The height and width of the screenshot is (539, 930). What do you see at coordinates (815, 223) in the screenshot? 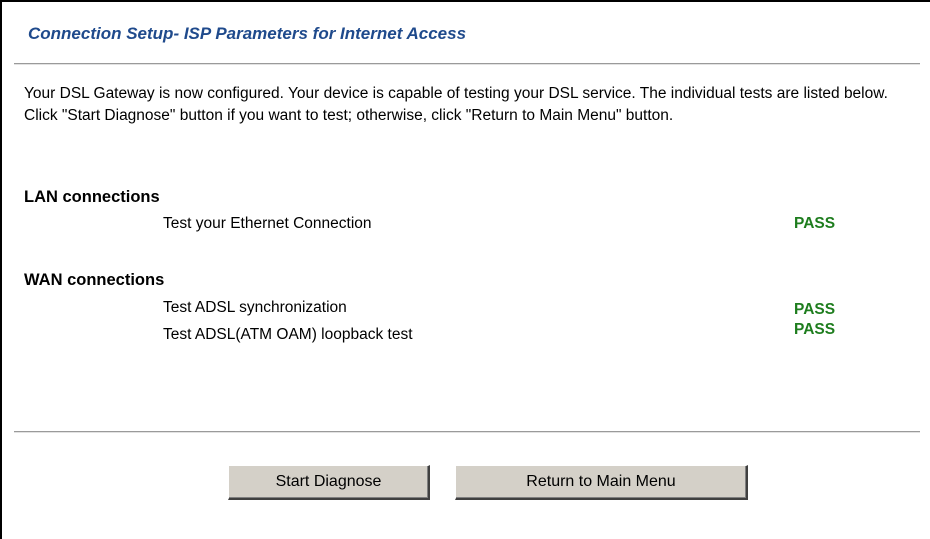
I see `lan-test-ethernet-result: PASS` at bounding box center [815, 223].